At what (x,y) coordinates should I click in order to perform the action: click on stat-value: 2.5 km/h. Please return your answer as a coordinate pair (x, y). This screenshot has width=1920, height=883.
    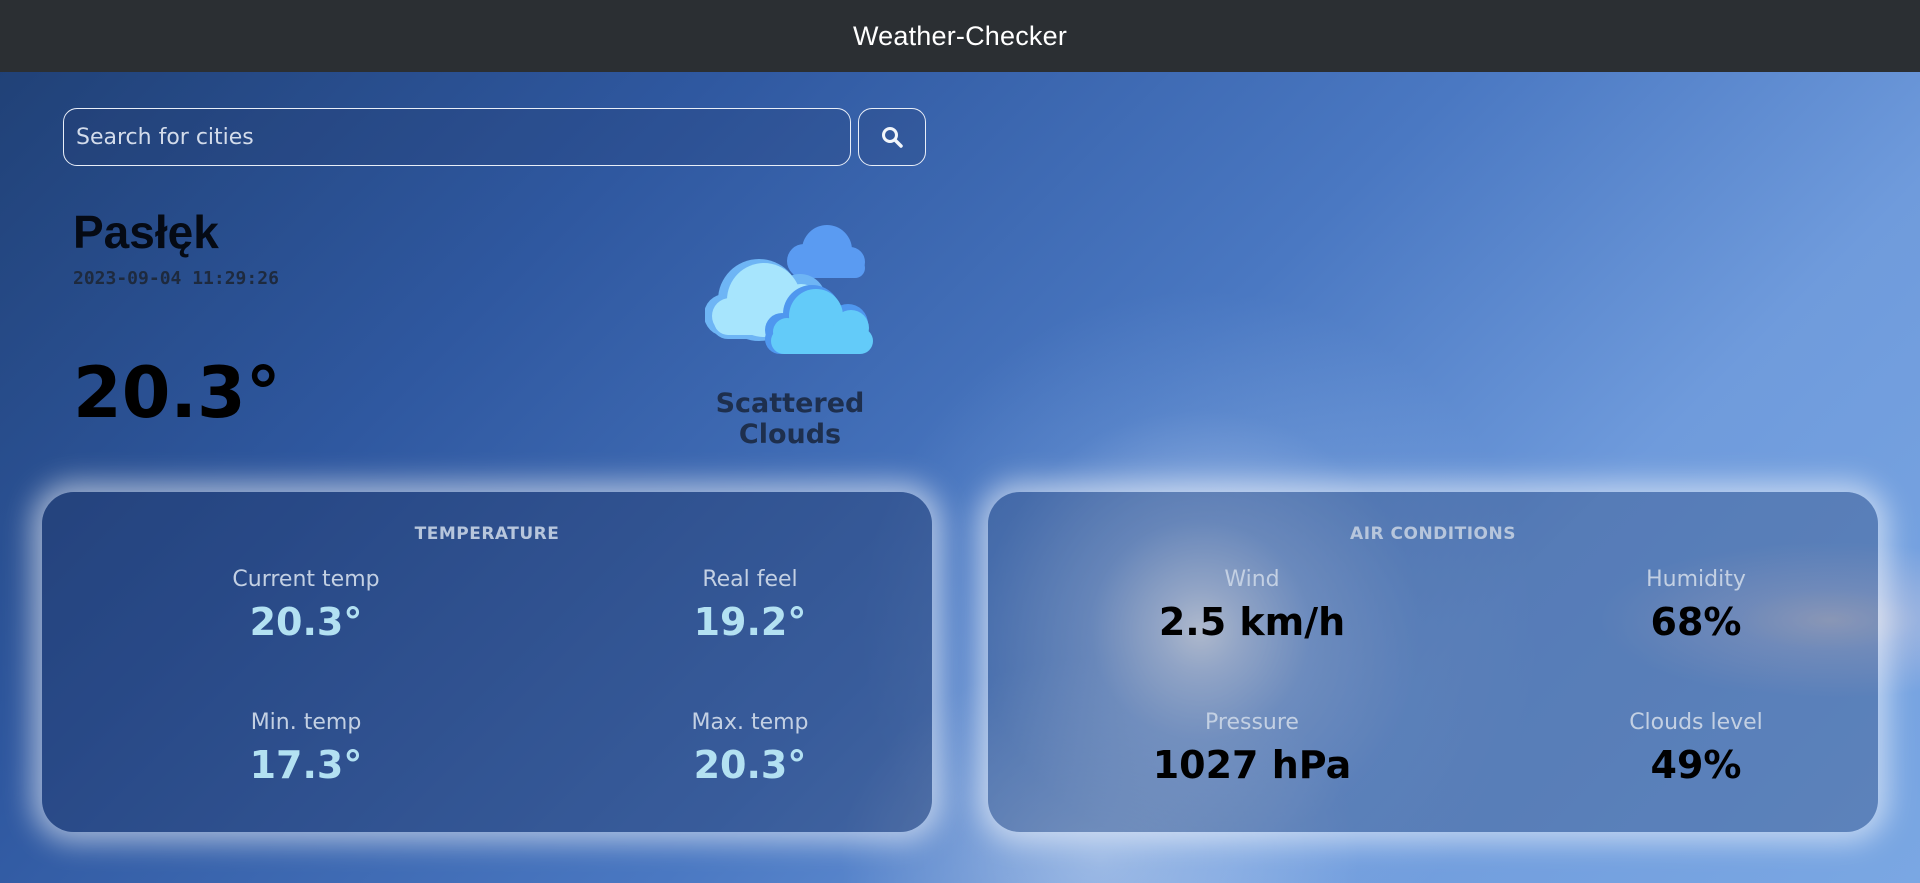
    Looking at the image, I should click on (1252, 622).